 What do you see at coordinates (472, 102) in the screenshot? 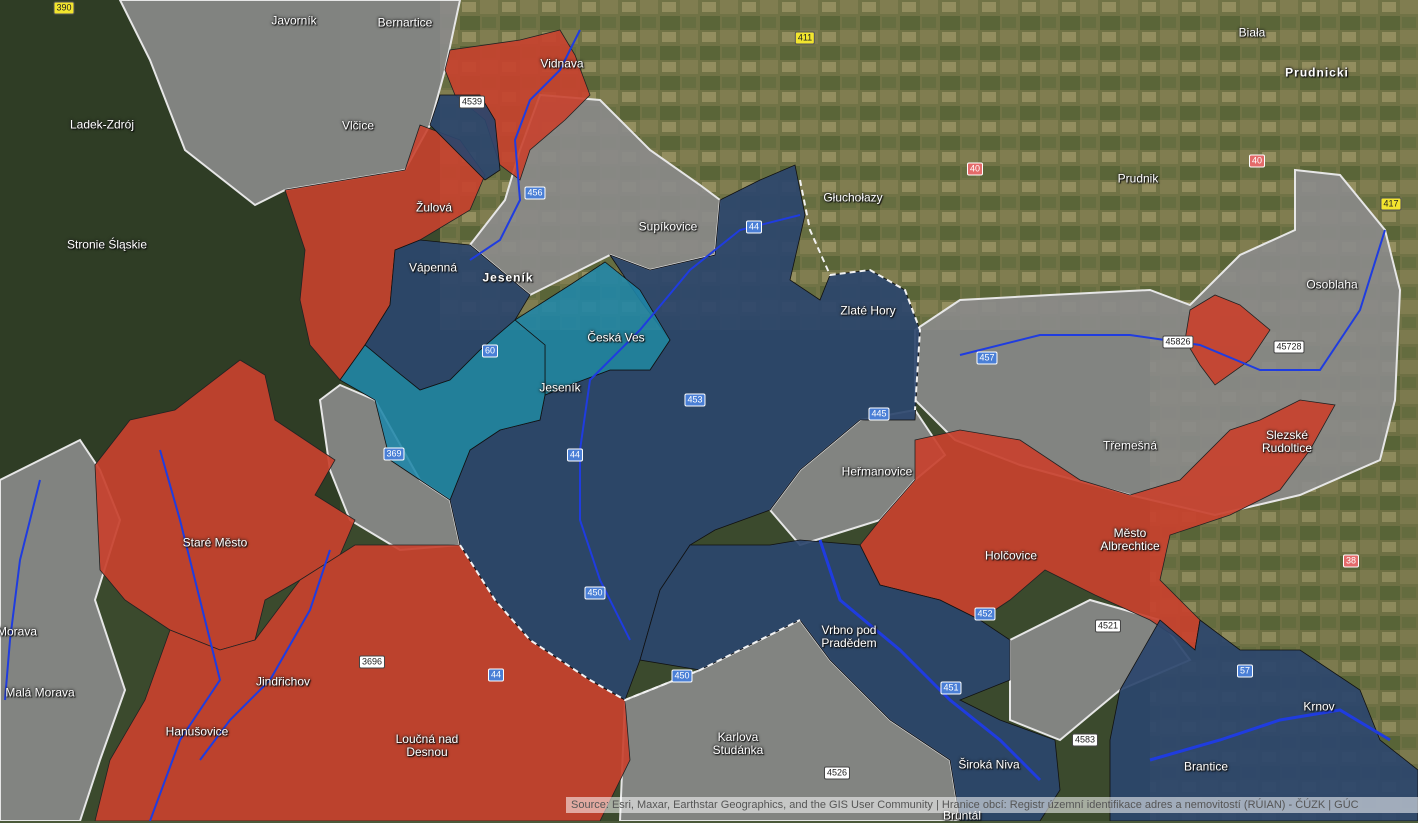
I see `road-shield-4539: 4539` at bounding box center [472, 102].